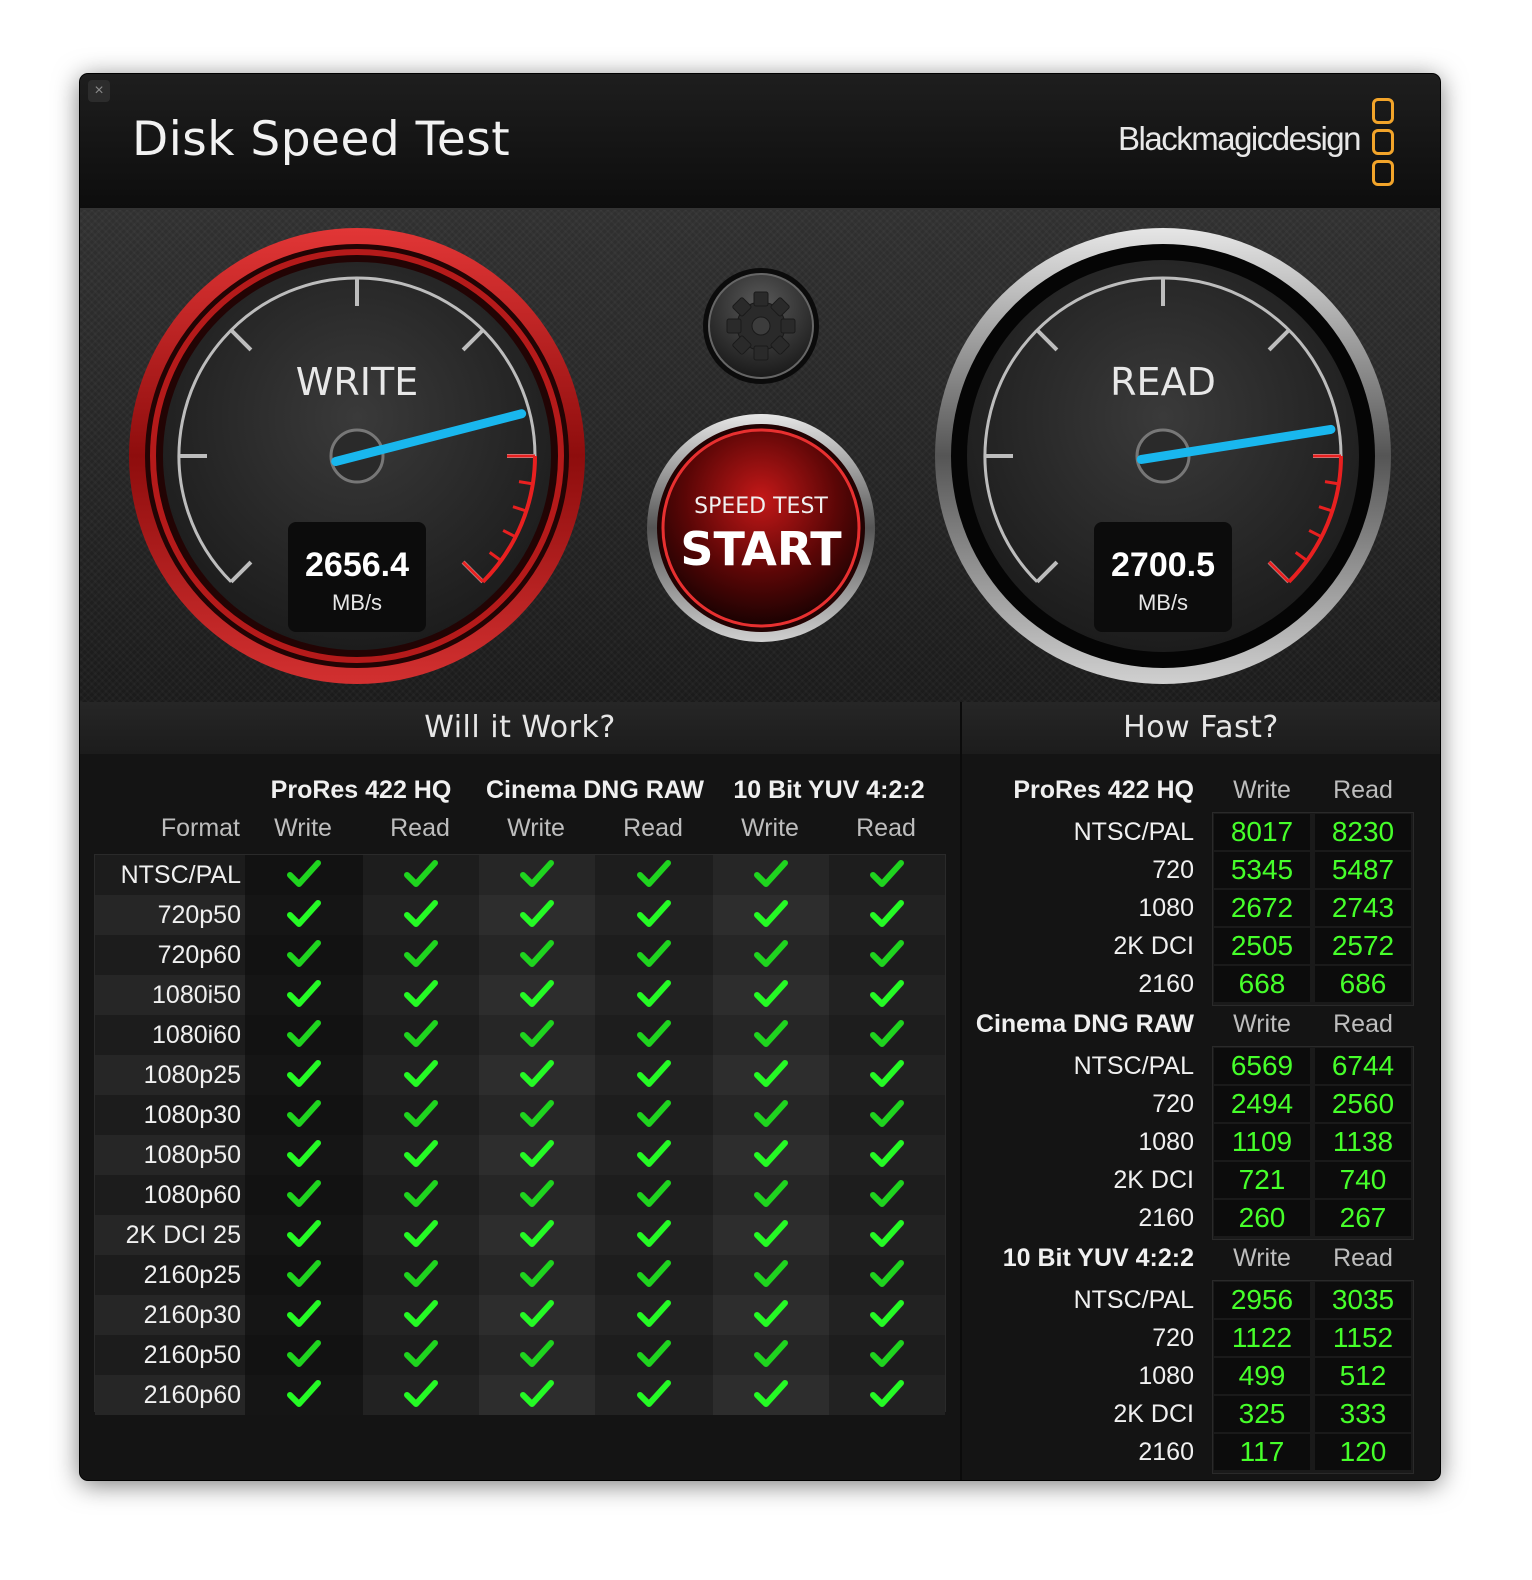  What do you see at coordinates (1262, 832) in the screenshot?
I see `hf-write-value: 8017` at bounding box center [1262, 832].